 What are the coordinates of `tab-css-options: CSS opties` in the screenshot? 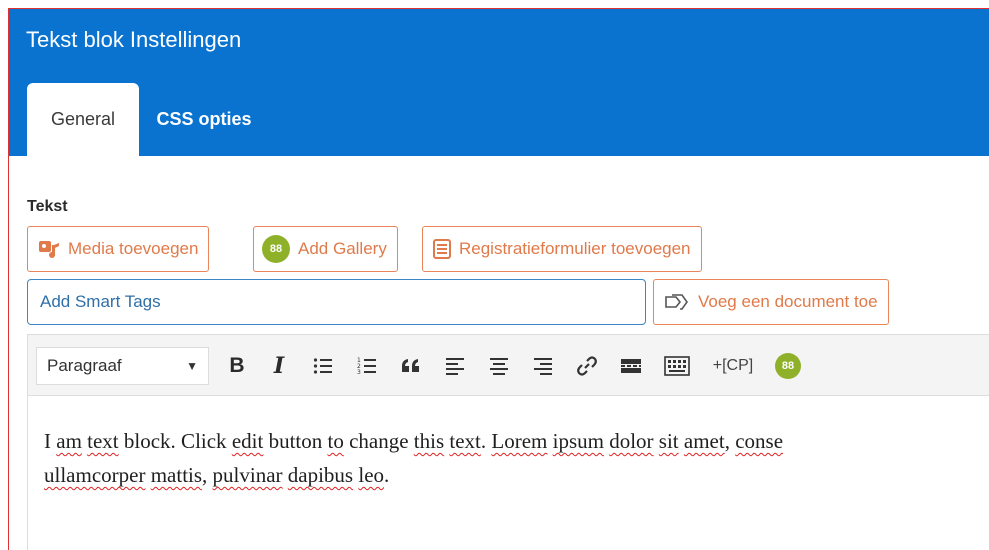 It's located at (204, 119).